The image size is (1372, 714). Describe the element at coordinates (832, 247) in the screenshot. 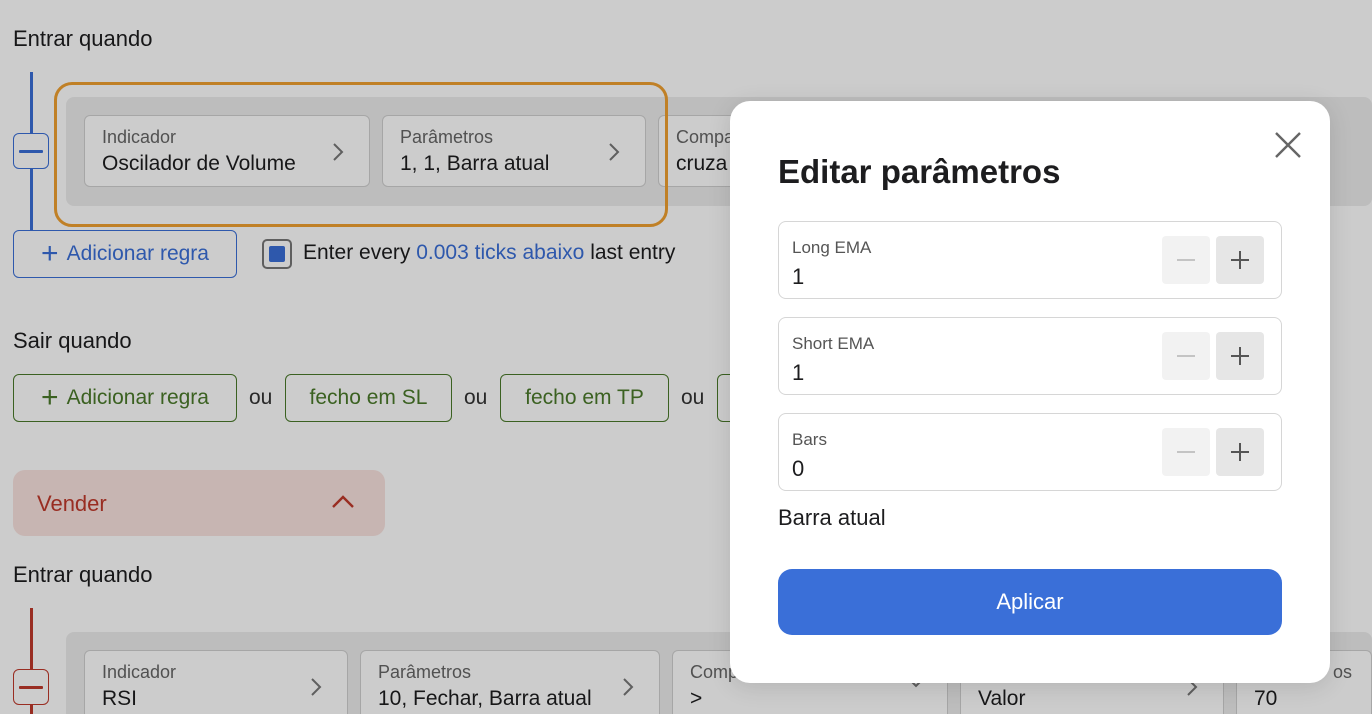

I see `long-ema-label: Long EMA` at that location.